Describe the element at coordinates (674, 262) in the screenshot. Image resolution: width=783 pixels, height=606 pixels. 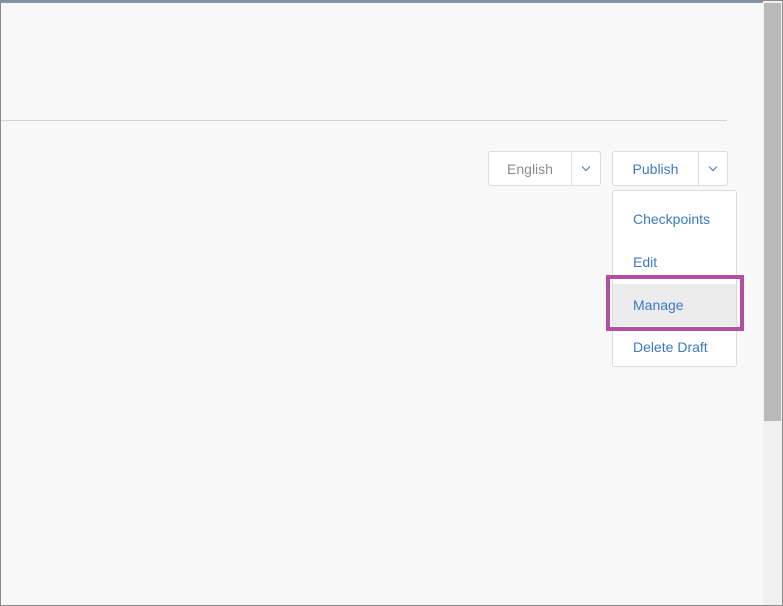
I see `menu-item-edit: Edit` at that location.